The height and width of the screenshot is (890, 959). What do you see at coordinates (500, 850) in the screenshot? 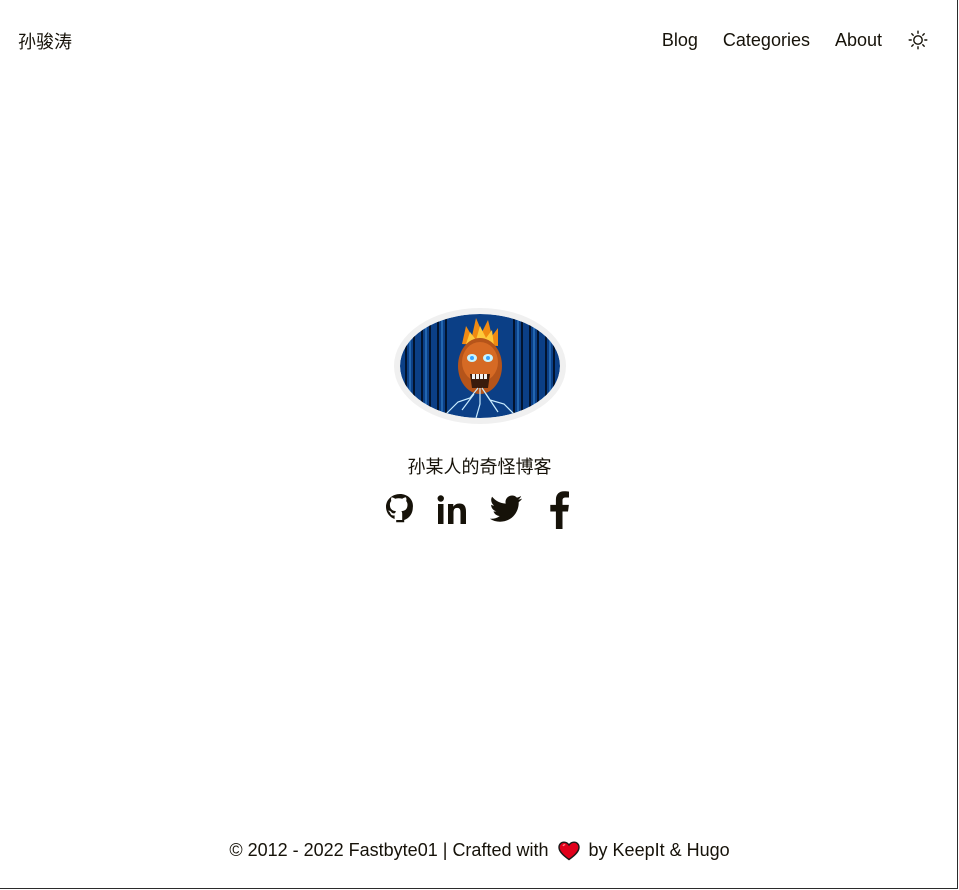
I see `crafted-text: Crafted with` at bounding box center [500, 850].